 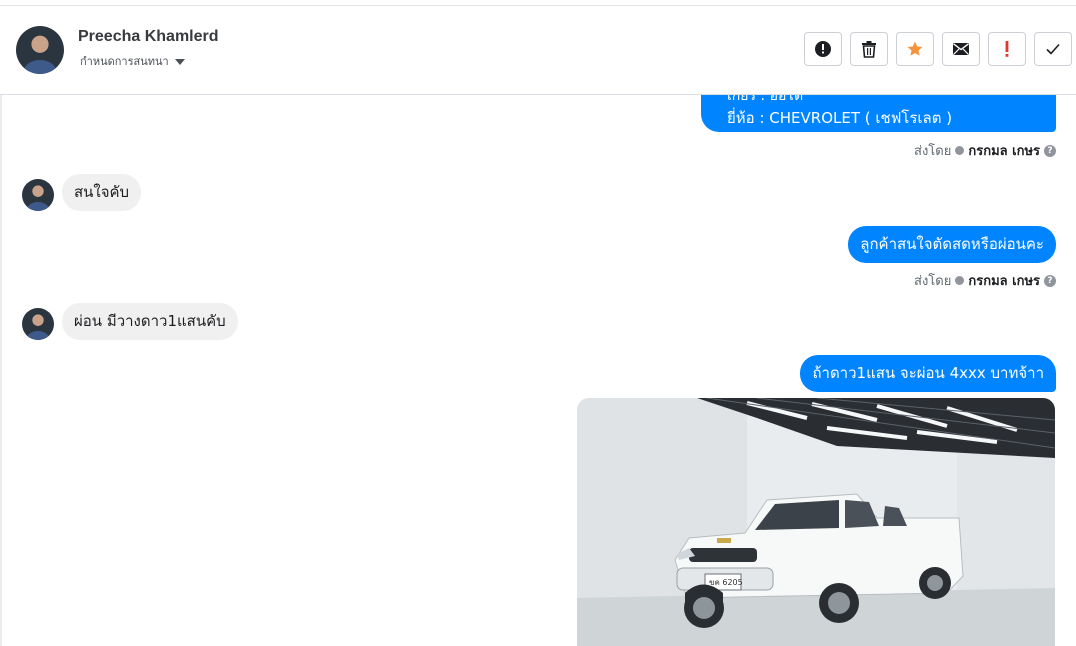 I want to click on contact-avatar, so click(x=40, y=50).